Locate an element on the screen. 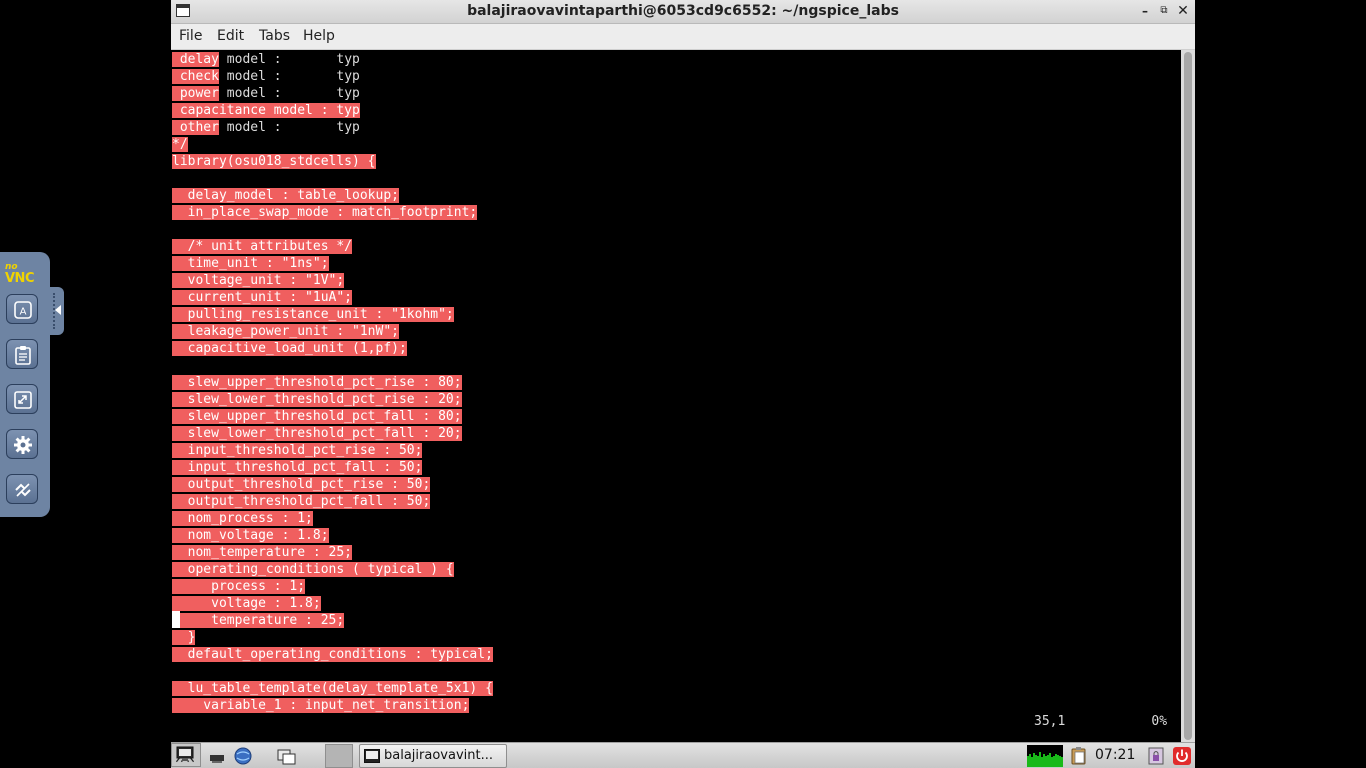 This screenshot has width=1366, height=768. novnc-disconnect-button is located at coordinates (22, 489).